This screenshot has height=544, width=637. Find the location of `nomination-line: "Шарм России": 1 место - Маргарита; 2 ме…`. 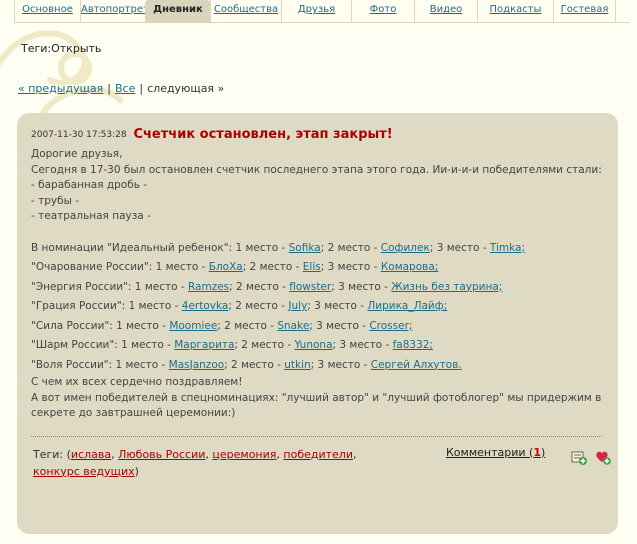

nomination-line: "Шарм России": 1 место - Маргарита; 2 ме… is located at coordinates (316, 346).